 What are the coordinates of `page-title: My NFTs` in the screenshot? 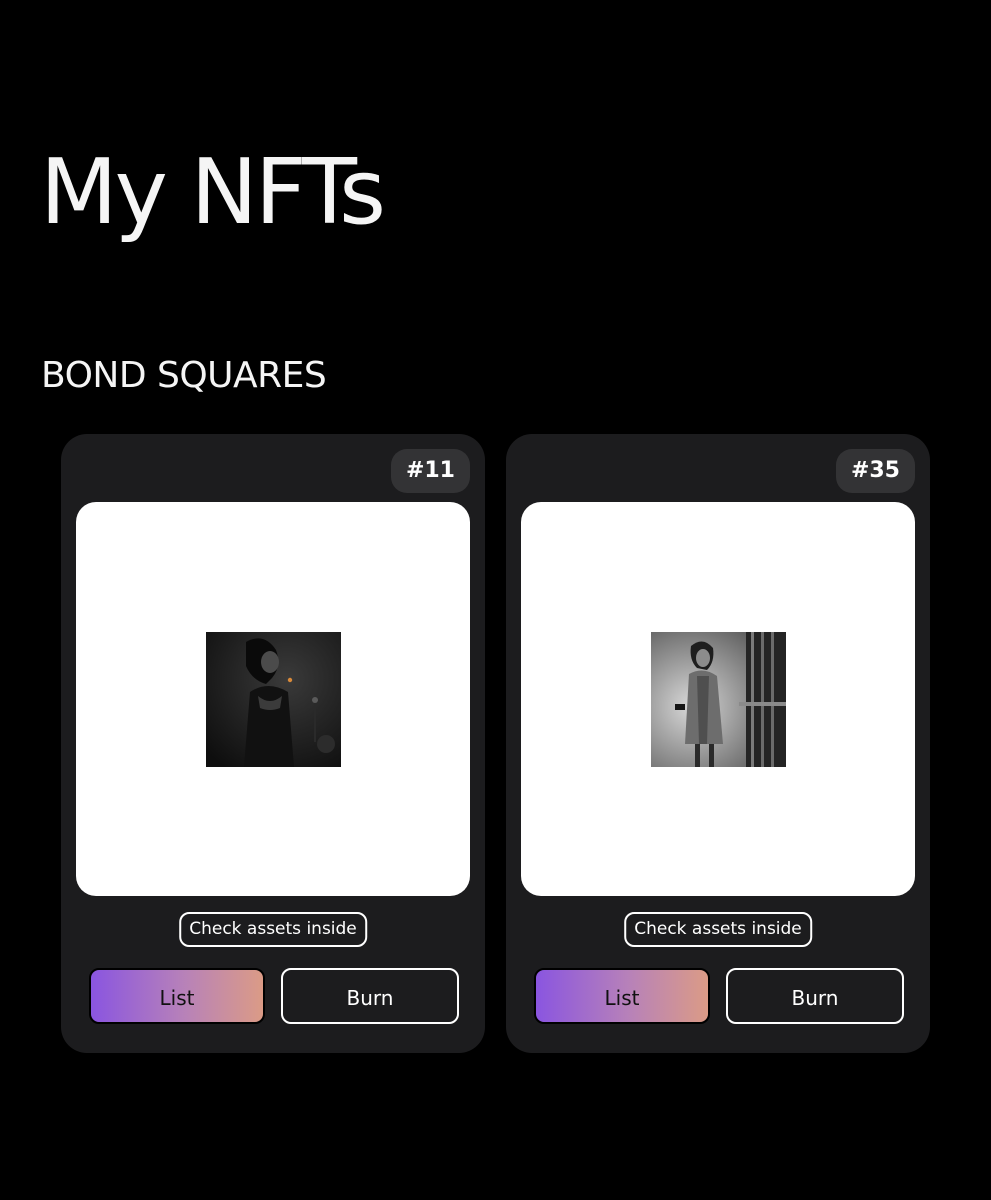 It's located at (213, 192).